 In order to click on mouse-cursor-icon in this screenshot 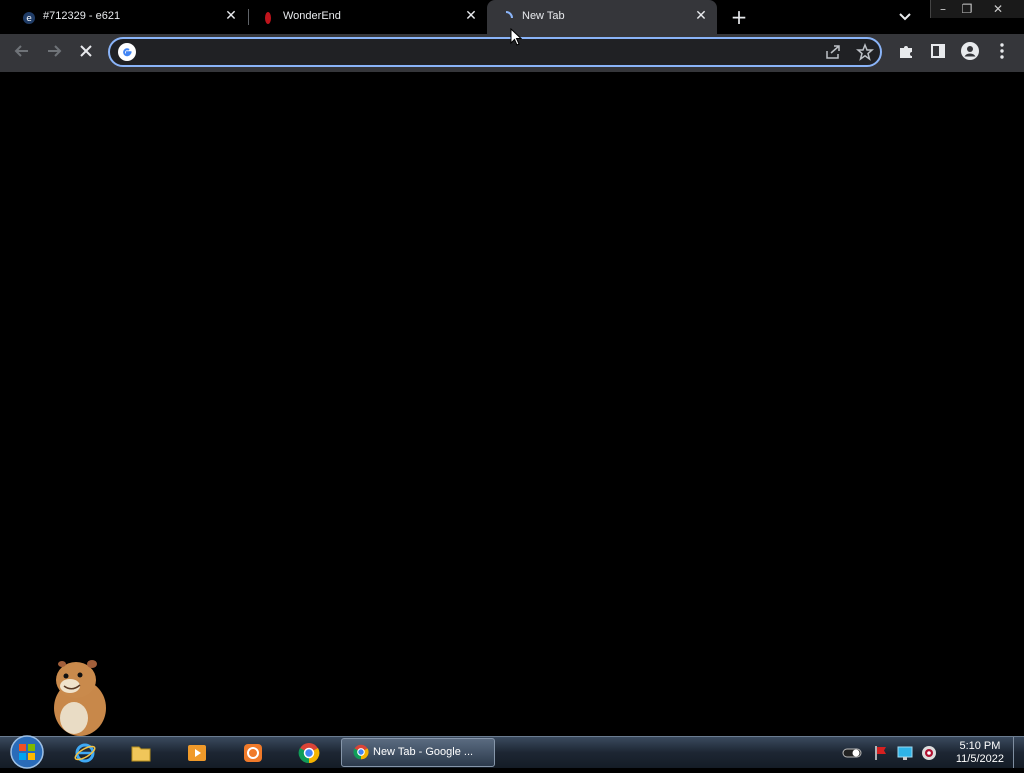, I will do `click(516, 38)`.